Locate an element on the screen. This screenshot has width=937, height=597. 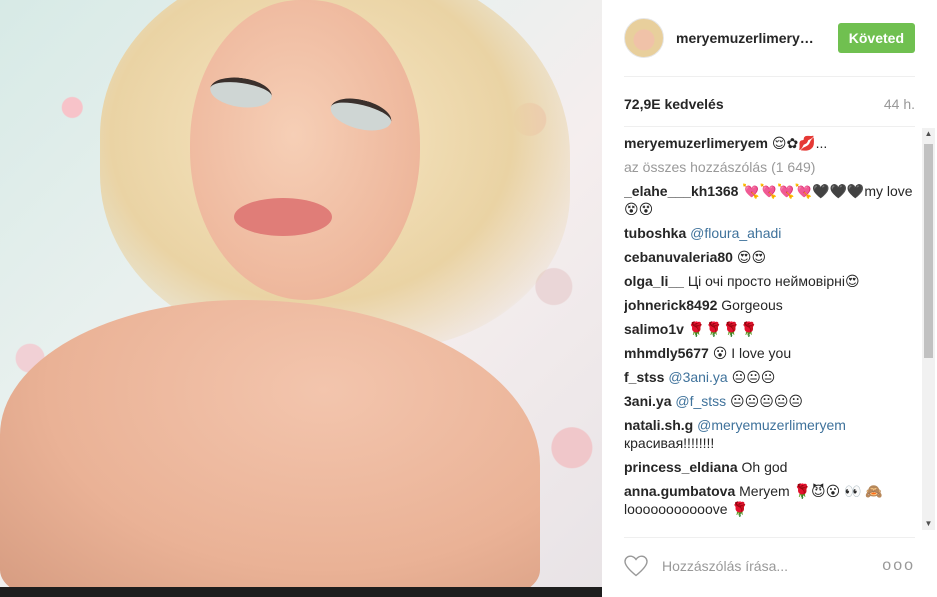
comment-item: princess_eldiana Oh god is located at coordinates (770, 467).